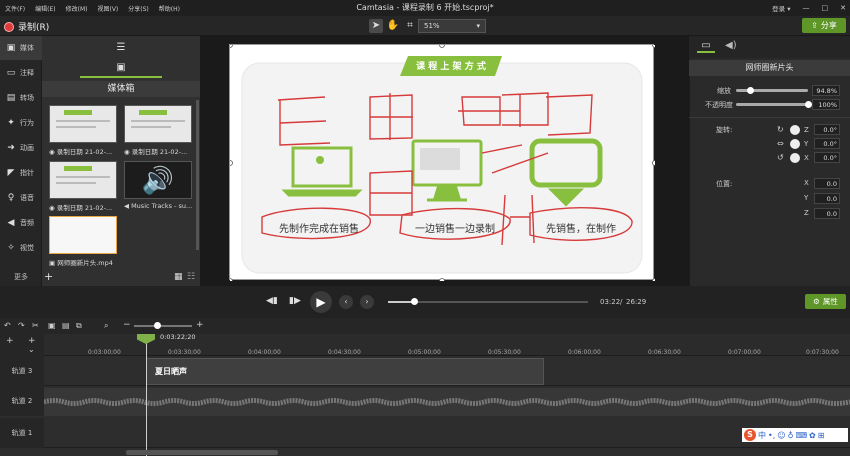  Describe the element at coordinates (202, 452) in the screenshot. I see `timeline-scrollbar` at that location.